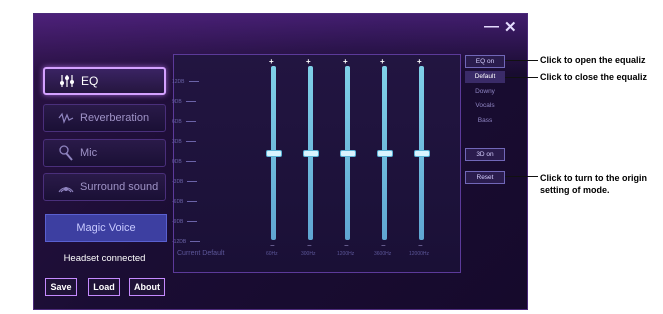 Image resolution: width=663 pixels, height=314 pixels. What do you see at coordinates (510, 27) in the screenshot?
I see `close-button: ✕` at bounding box center [510, 27].